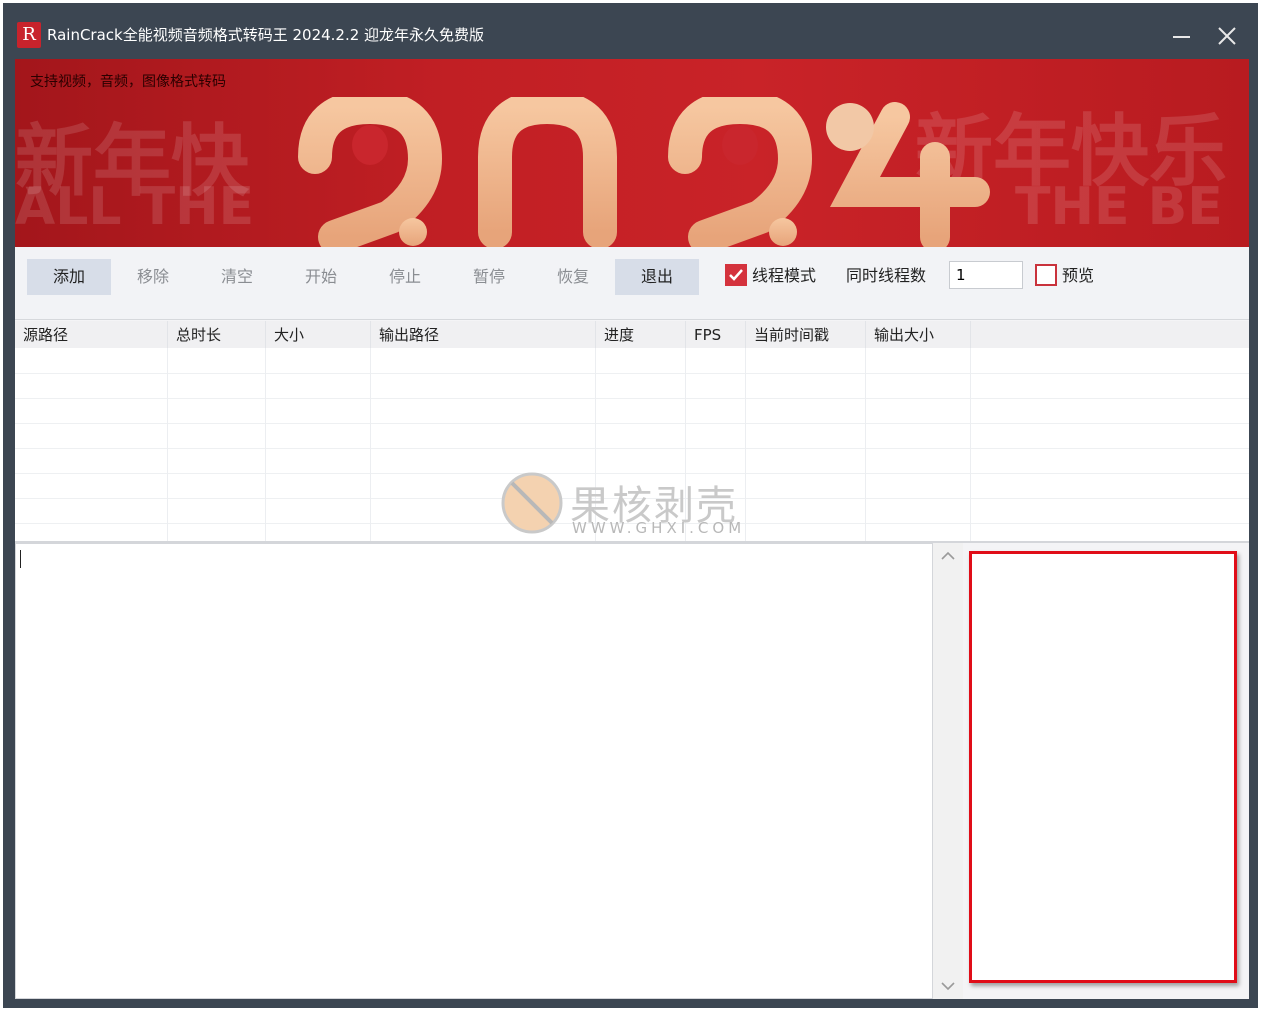 The width and height of the screenshot is (1261, 1011). What do you see at coordinates (657, 277) in the screenshot?
I see `exit-button: 退出` at bounding box center [657, 277].